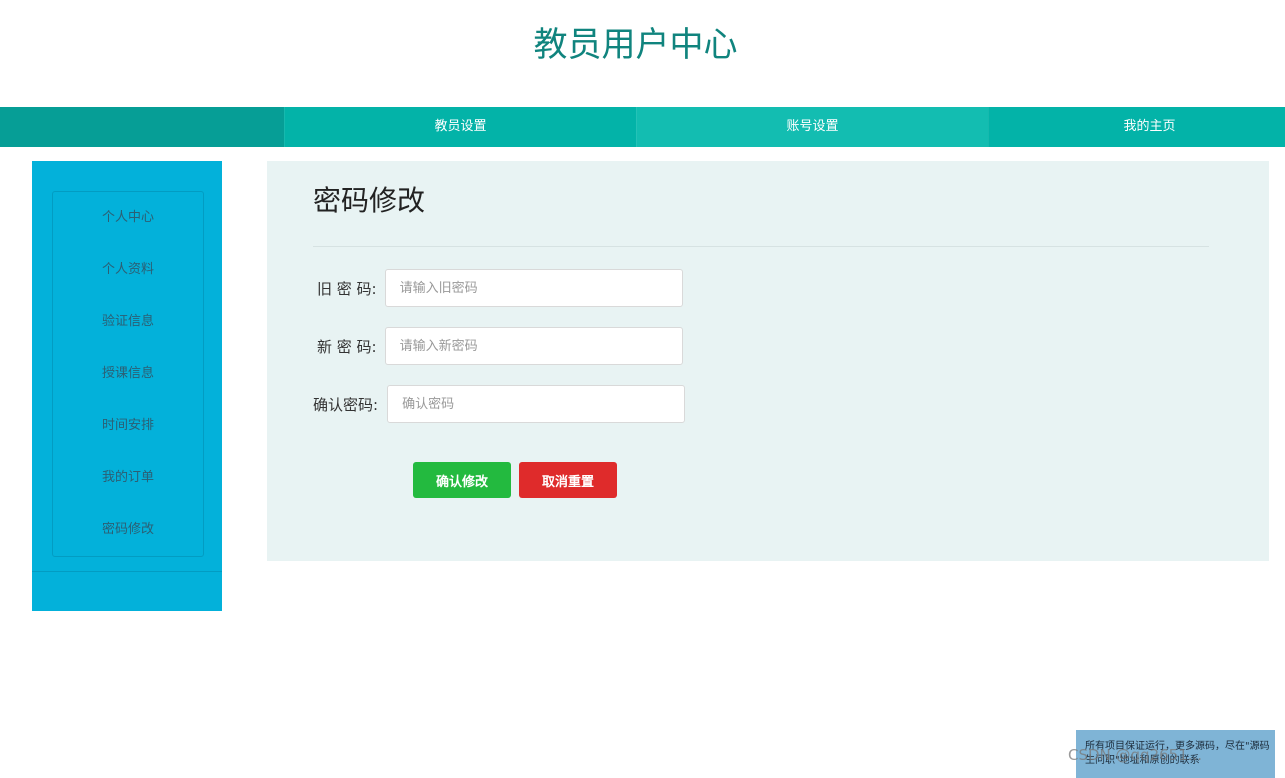 Image resolution: width=1285 pixels, height=778 pixels. I want to click on page-title: 教员用户中心, so click(635, 45).